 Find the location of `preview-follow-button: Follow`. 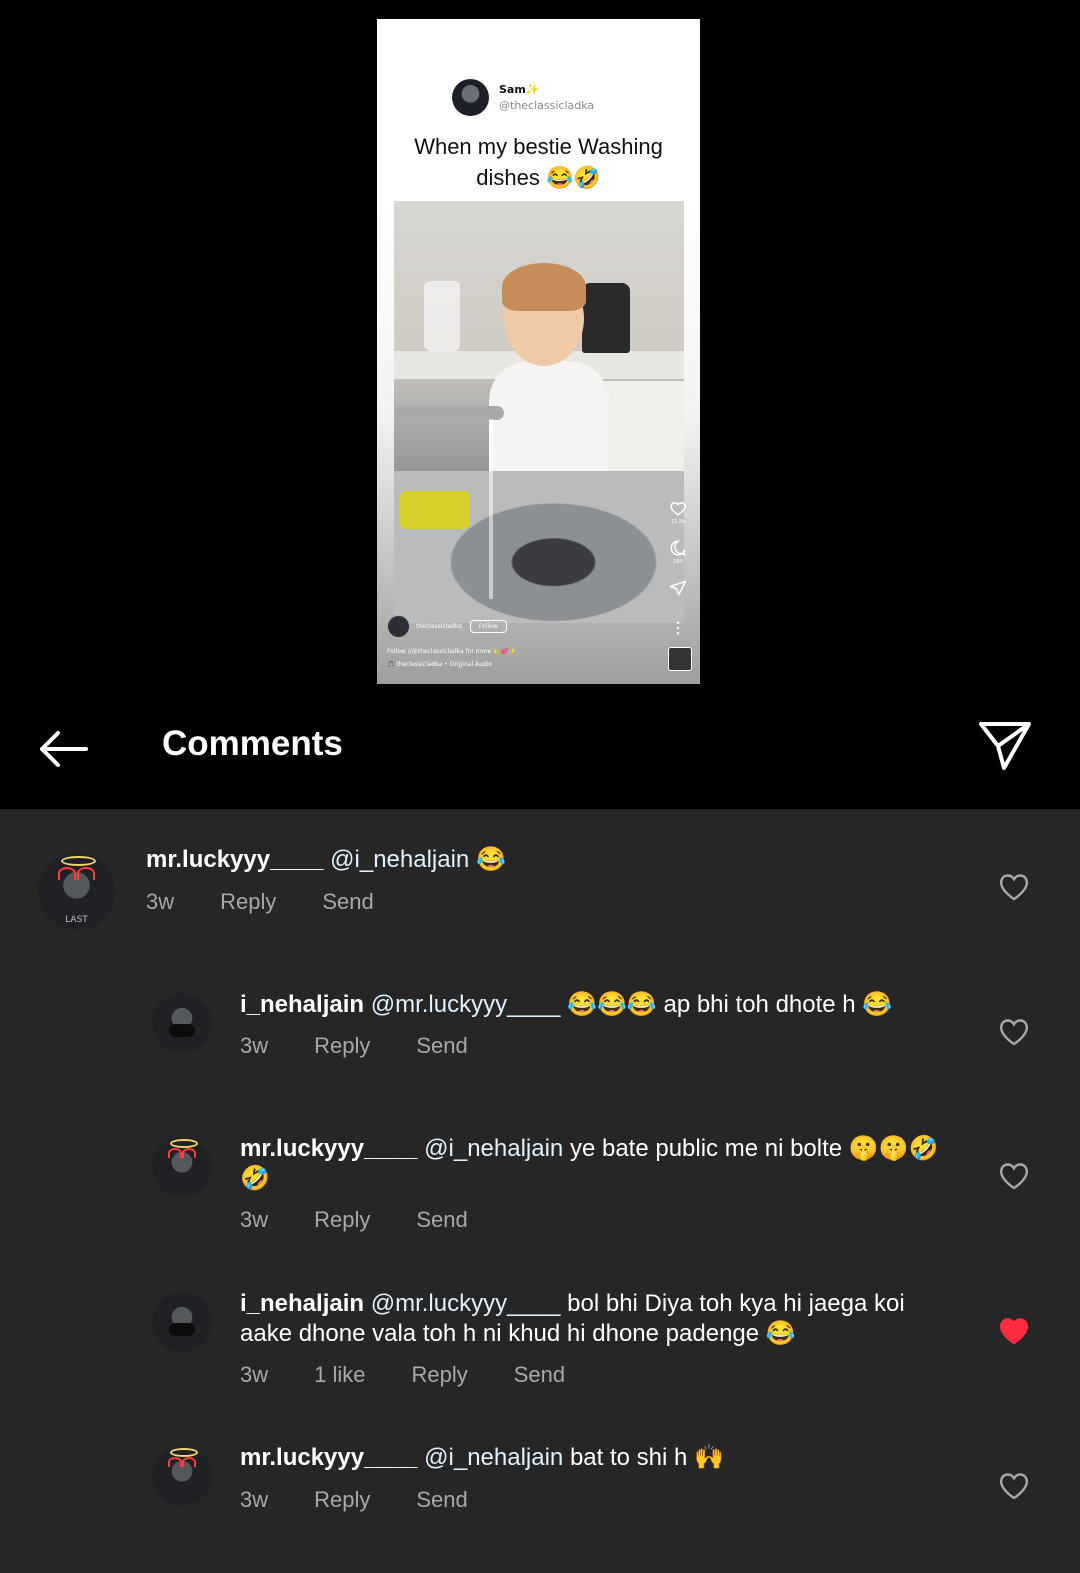

preview-follow-button: Follow is located at coordinates (488, 626).